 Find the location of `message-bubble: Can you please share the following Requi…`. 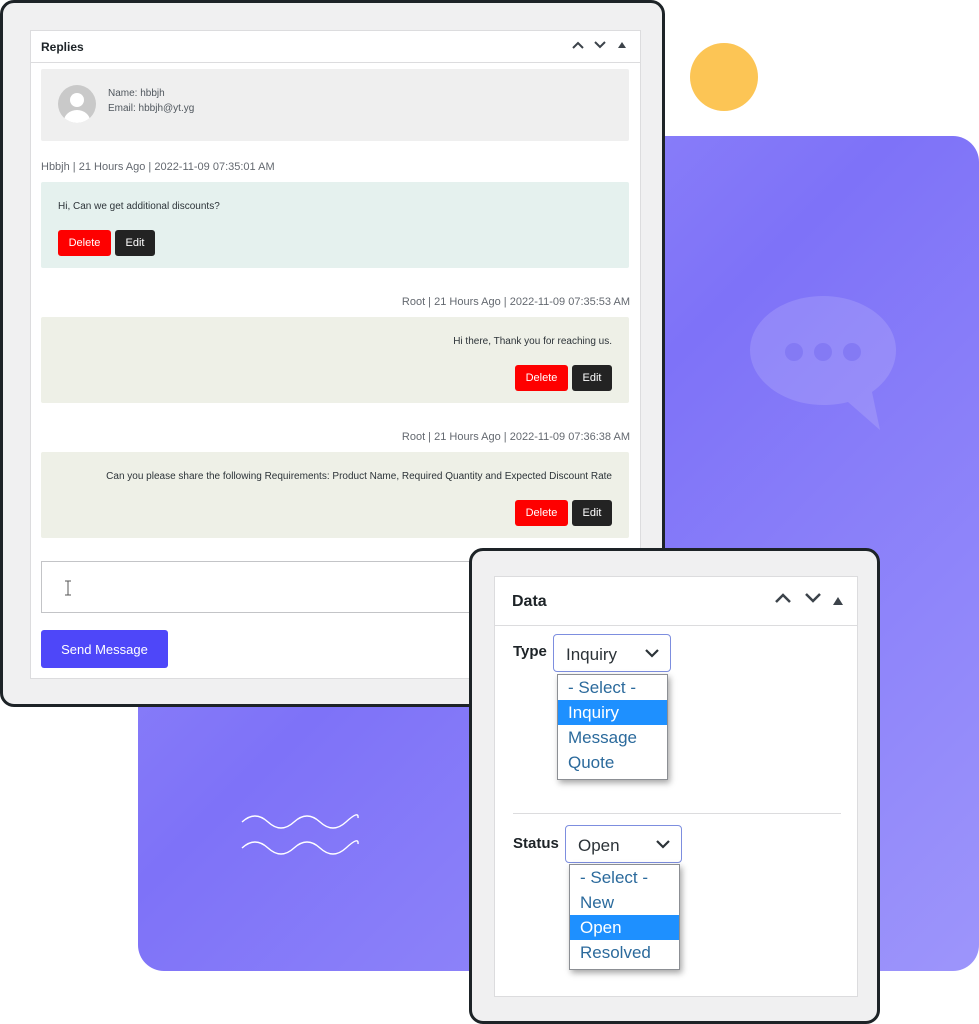

message-bubble: Can you please share the following Requi… is located at coordinates (335, 495).